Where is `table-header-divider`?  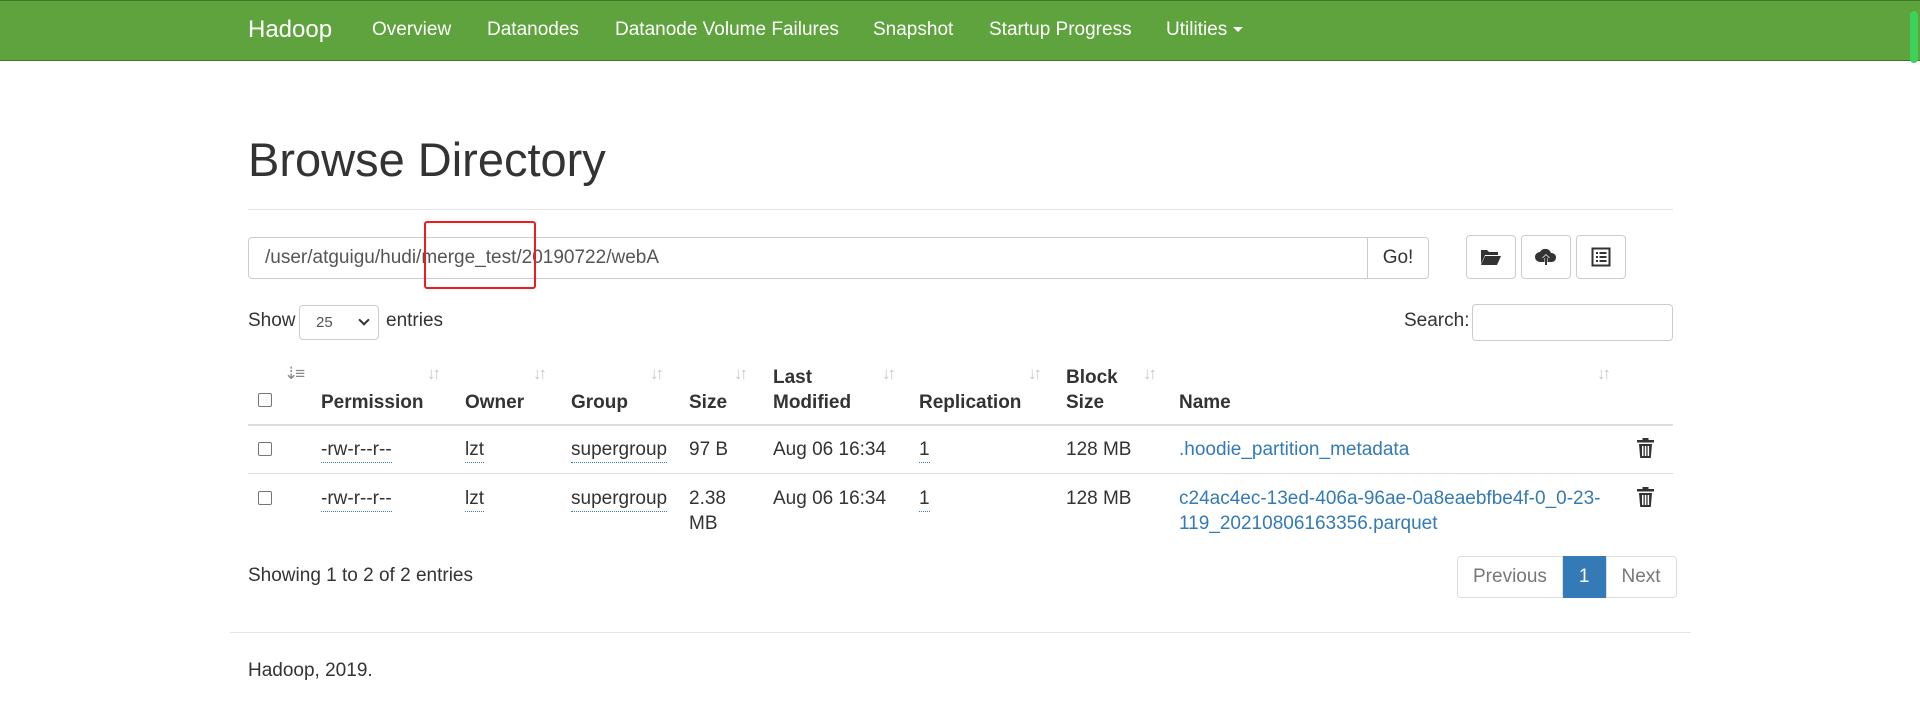
table-header-divider is located at coordinates (960, 425).